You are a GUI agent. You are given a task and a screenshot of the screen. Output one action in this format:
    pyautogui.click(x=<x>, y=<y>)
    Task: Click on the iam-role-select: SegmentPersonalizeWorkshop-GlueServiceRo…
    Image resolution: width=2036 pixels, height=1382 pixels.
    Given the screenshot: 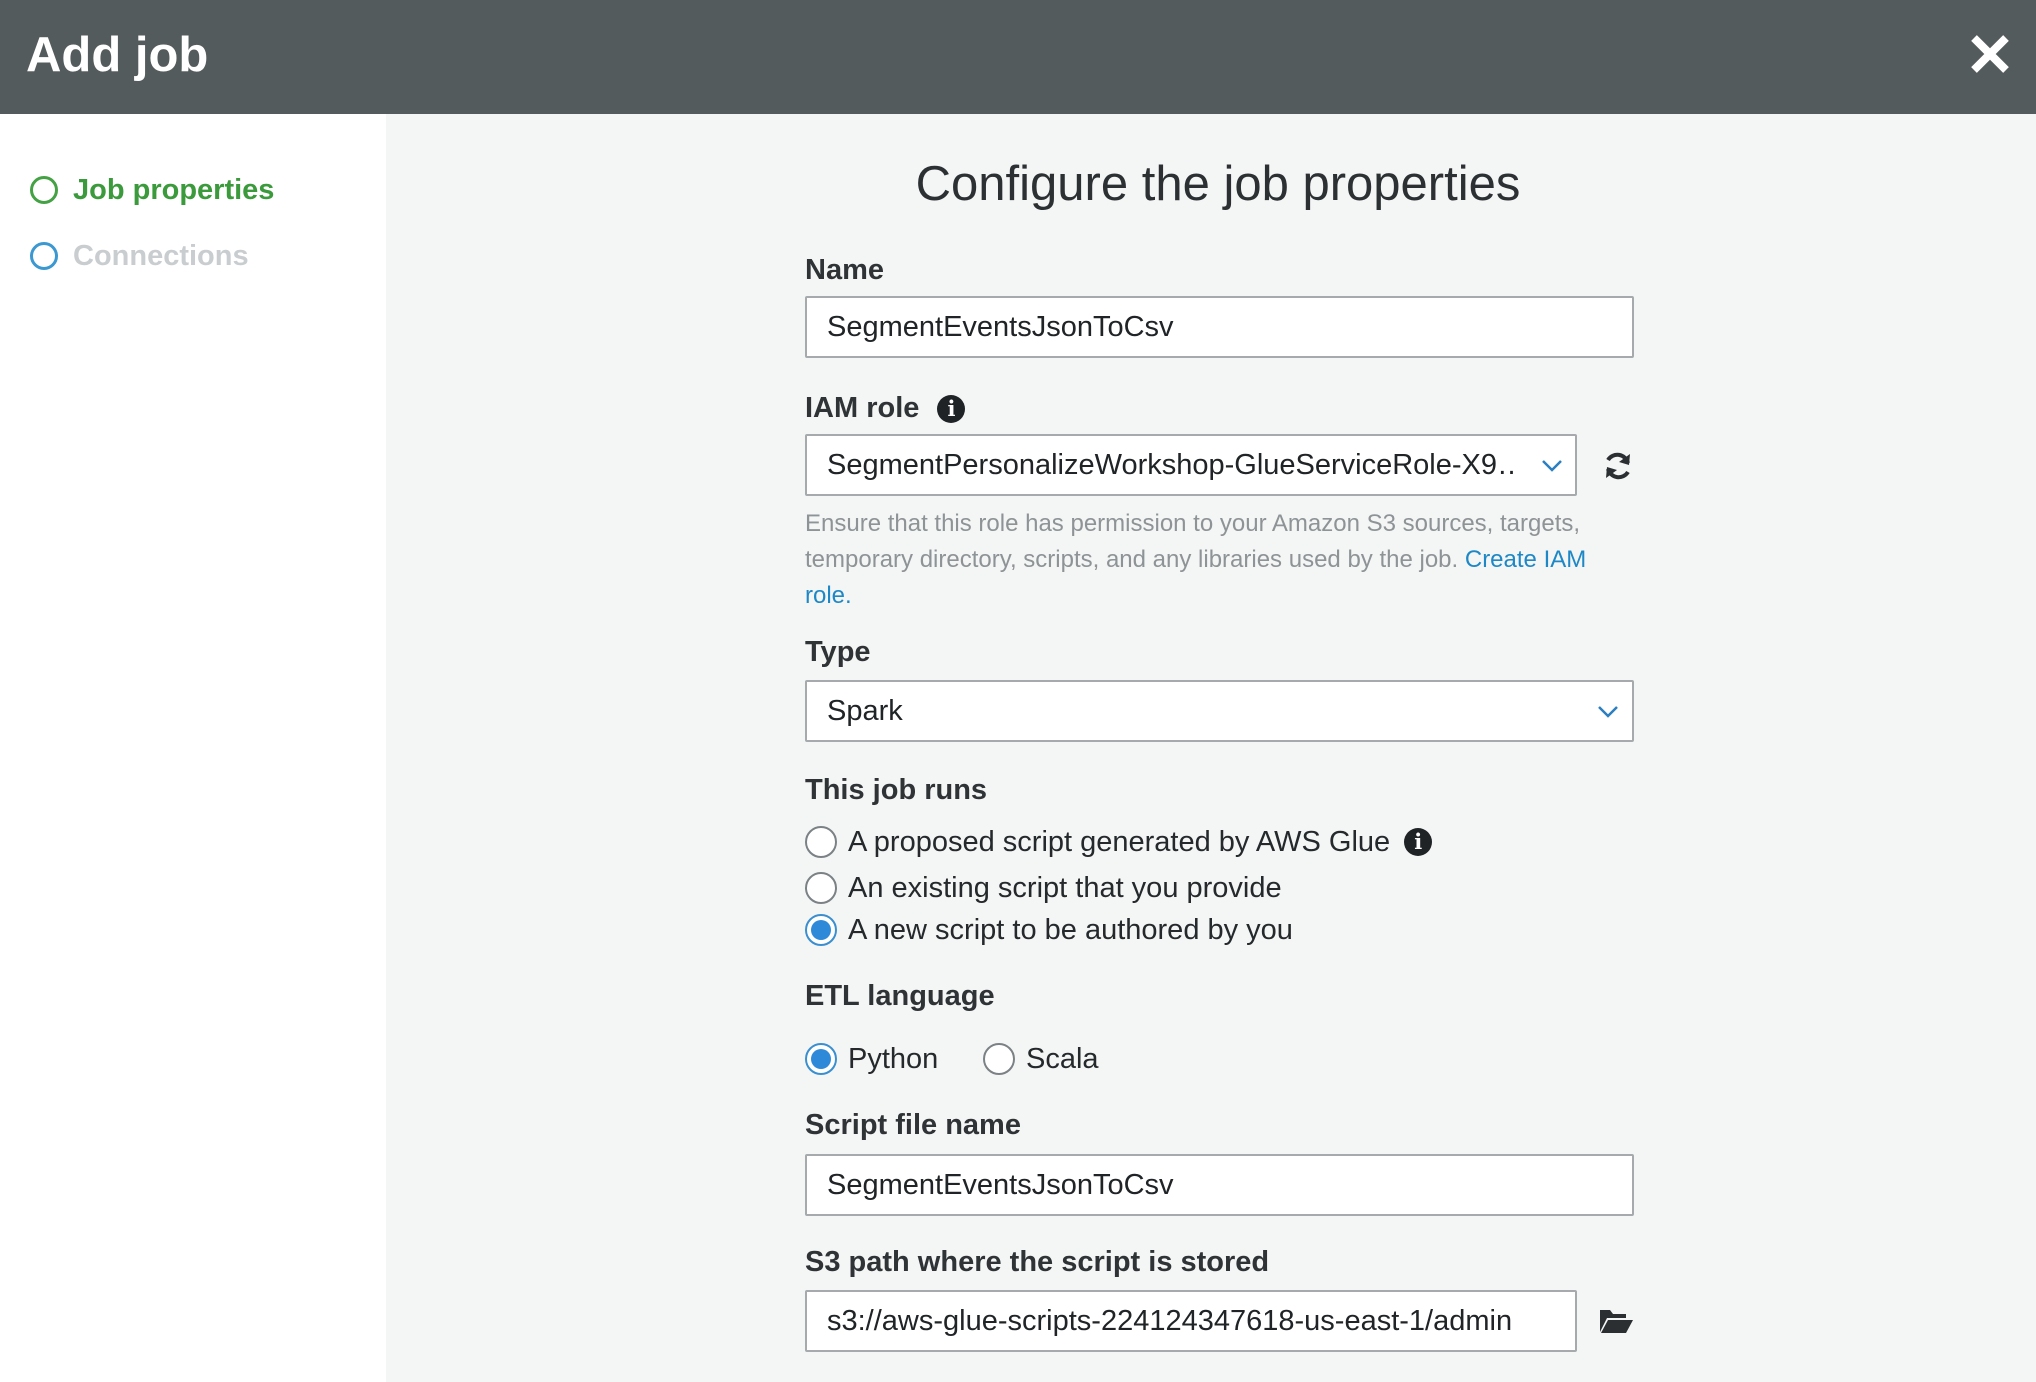 What is the action you would take?
    pyautogui.click(x=1191, y=465)
    